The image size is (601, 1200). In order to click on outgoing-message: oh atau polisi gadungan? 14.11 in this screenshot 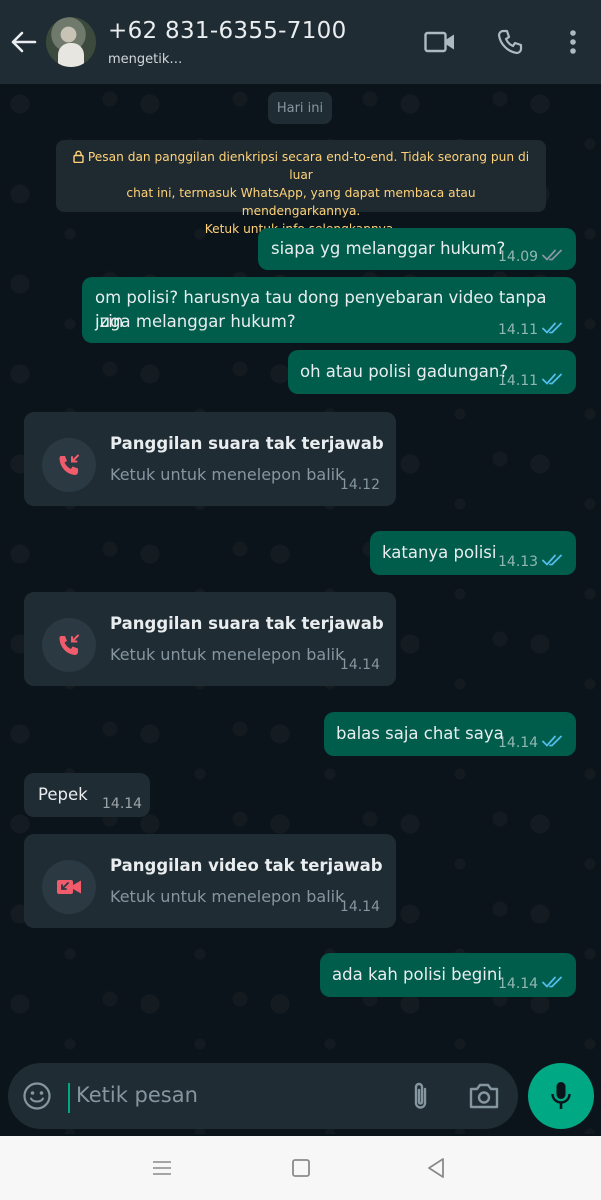, I will do `click(432, 372)`.